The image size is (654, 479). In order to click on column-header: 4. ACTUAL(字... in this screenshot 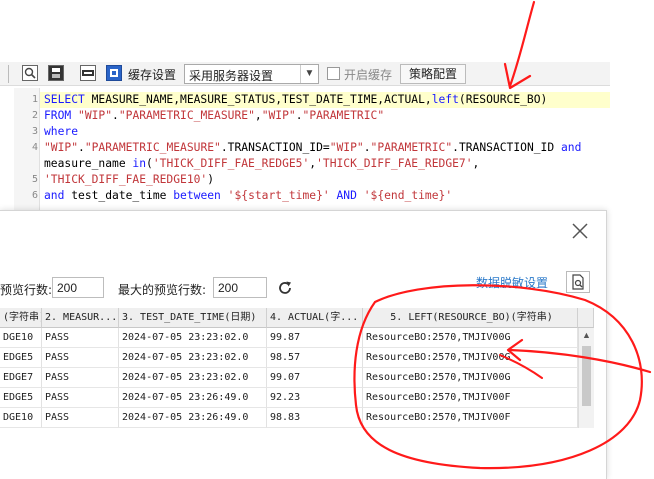, I will do `click(315, 318)`.